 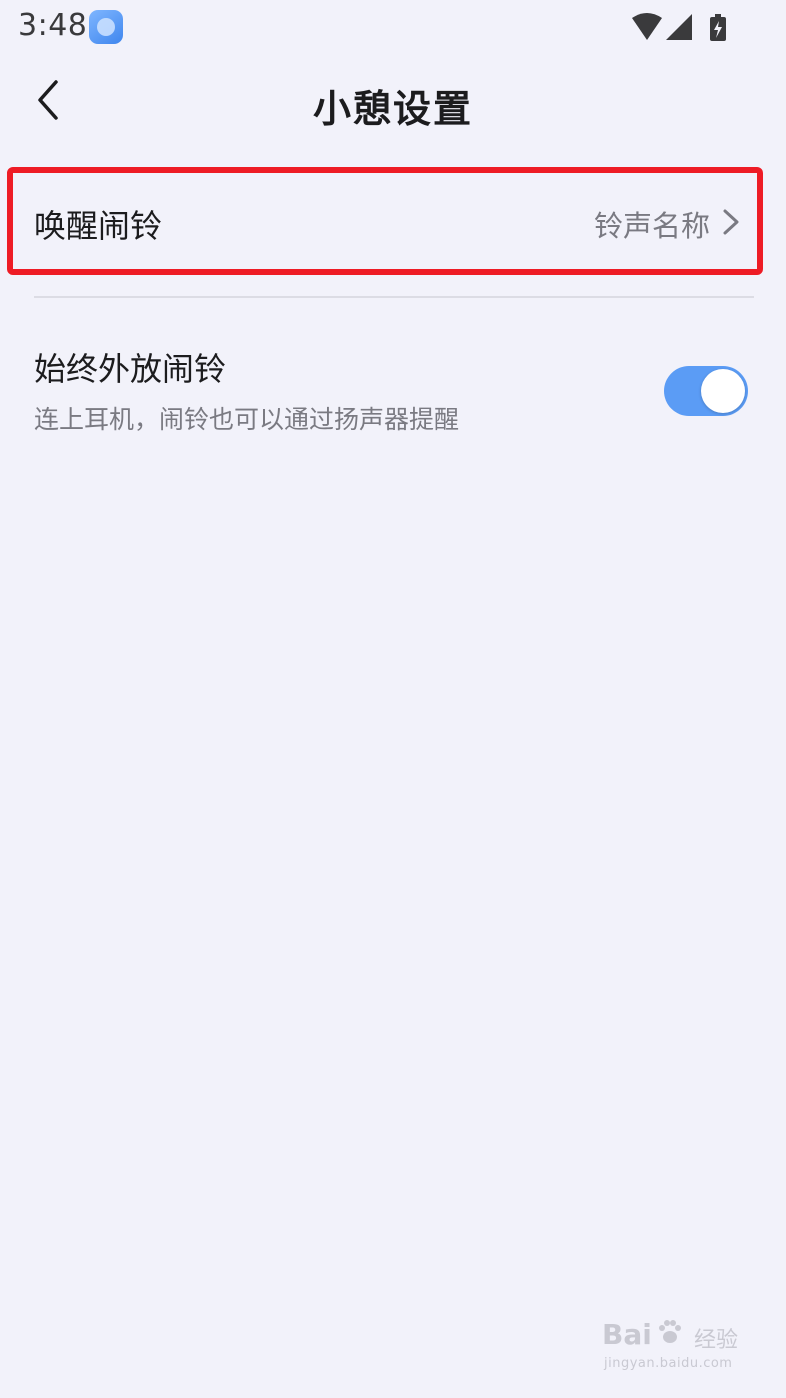 I want to click on always-speaker-row: 始终外放闹铃 连上耳机，闹铃也可以通过扬声器提醒, so click(x=393, y=390).